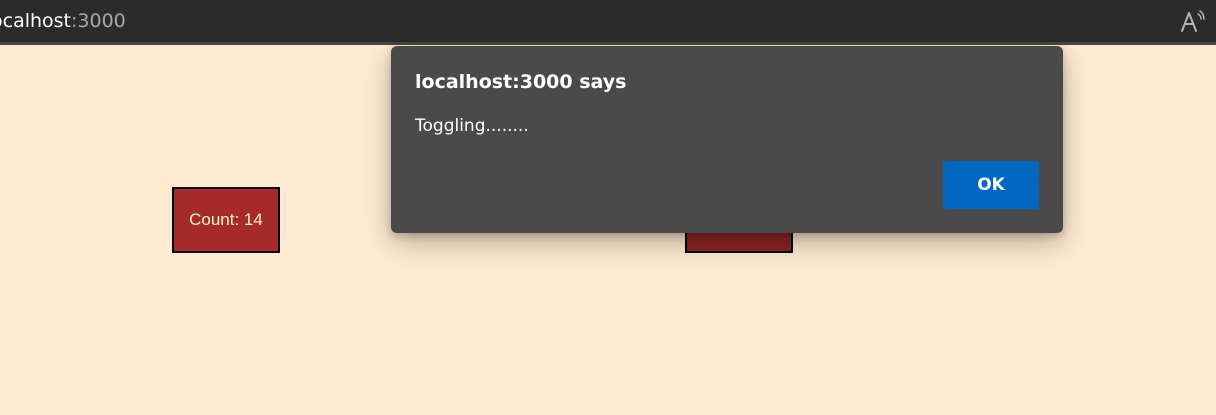  Describe the element at coordinates (36, 21) in the screenshot. I see `url-host: ocalhost` at that location.